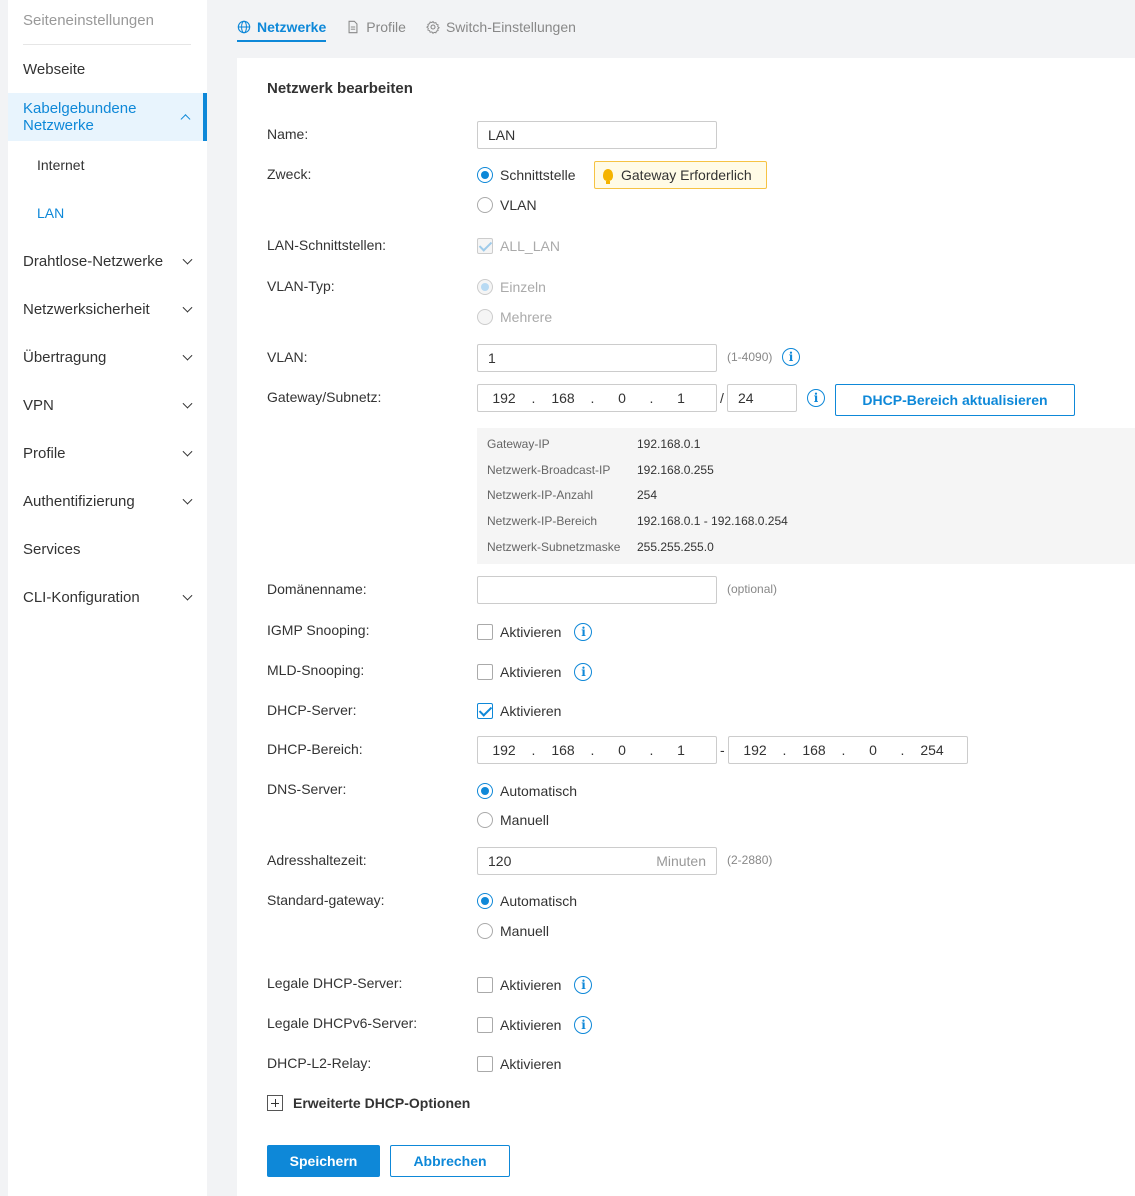  Describe the element at coordinates (107, 405) in the screenshot. I see `sidebar-item-vpn: VPN` at that location.